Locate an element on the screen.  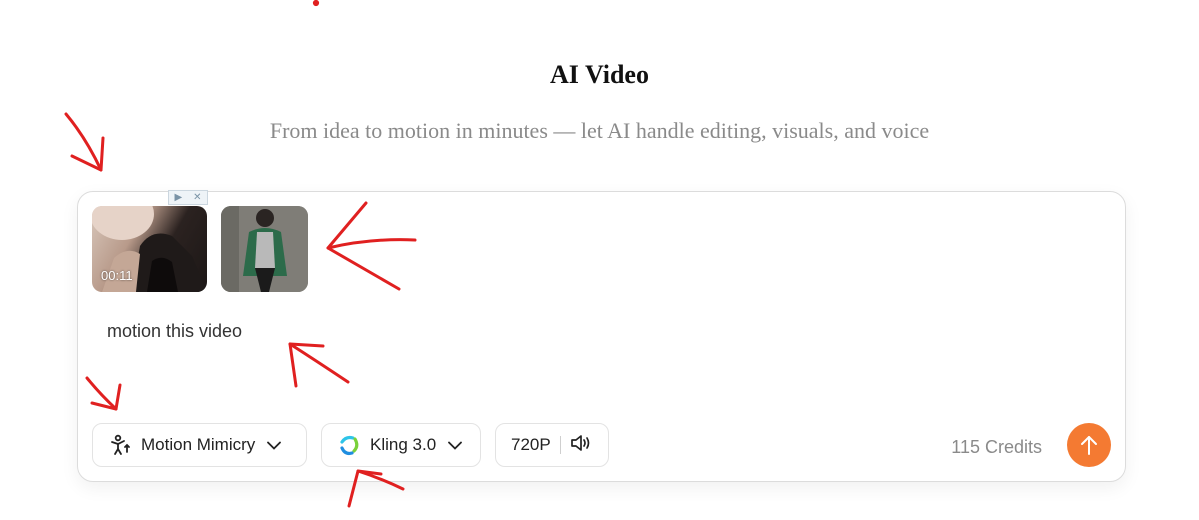
arrow-up-icon is located at coordinates (1089, 445).